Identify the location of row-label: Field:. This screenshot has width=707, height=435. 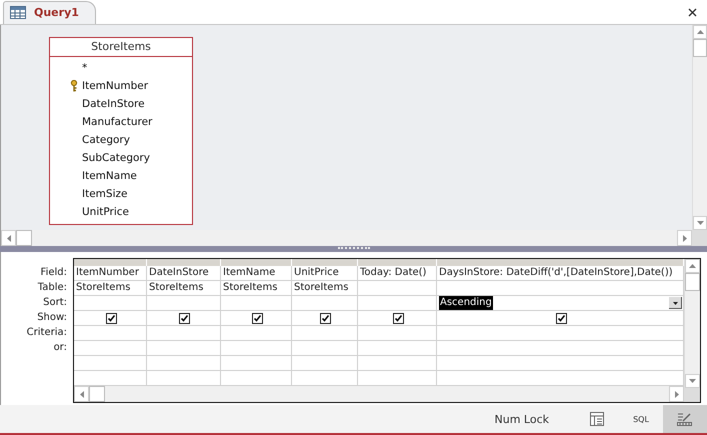
(53, 273).